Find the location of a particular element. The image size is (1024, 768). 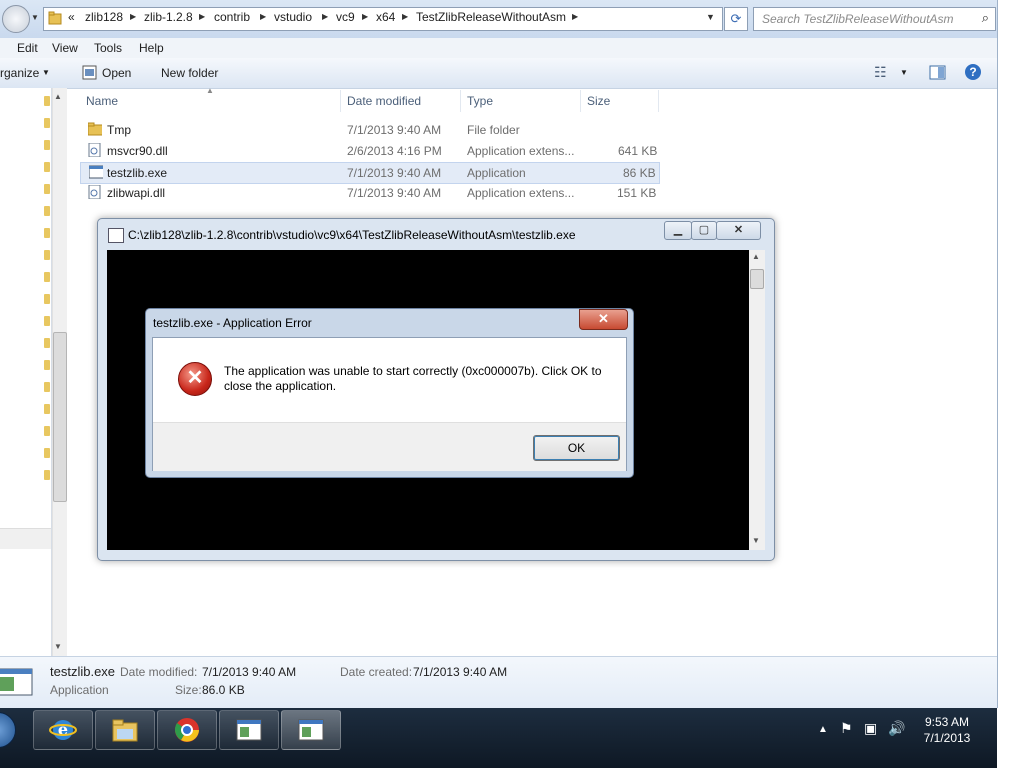

crumb-current-folder: TestZlibReleaseWithoutAsm is located at coordinates (491, 17).